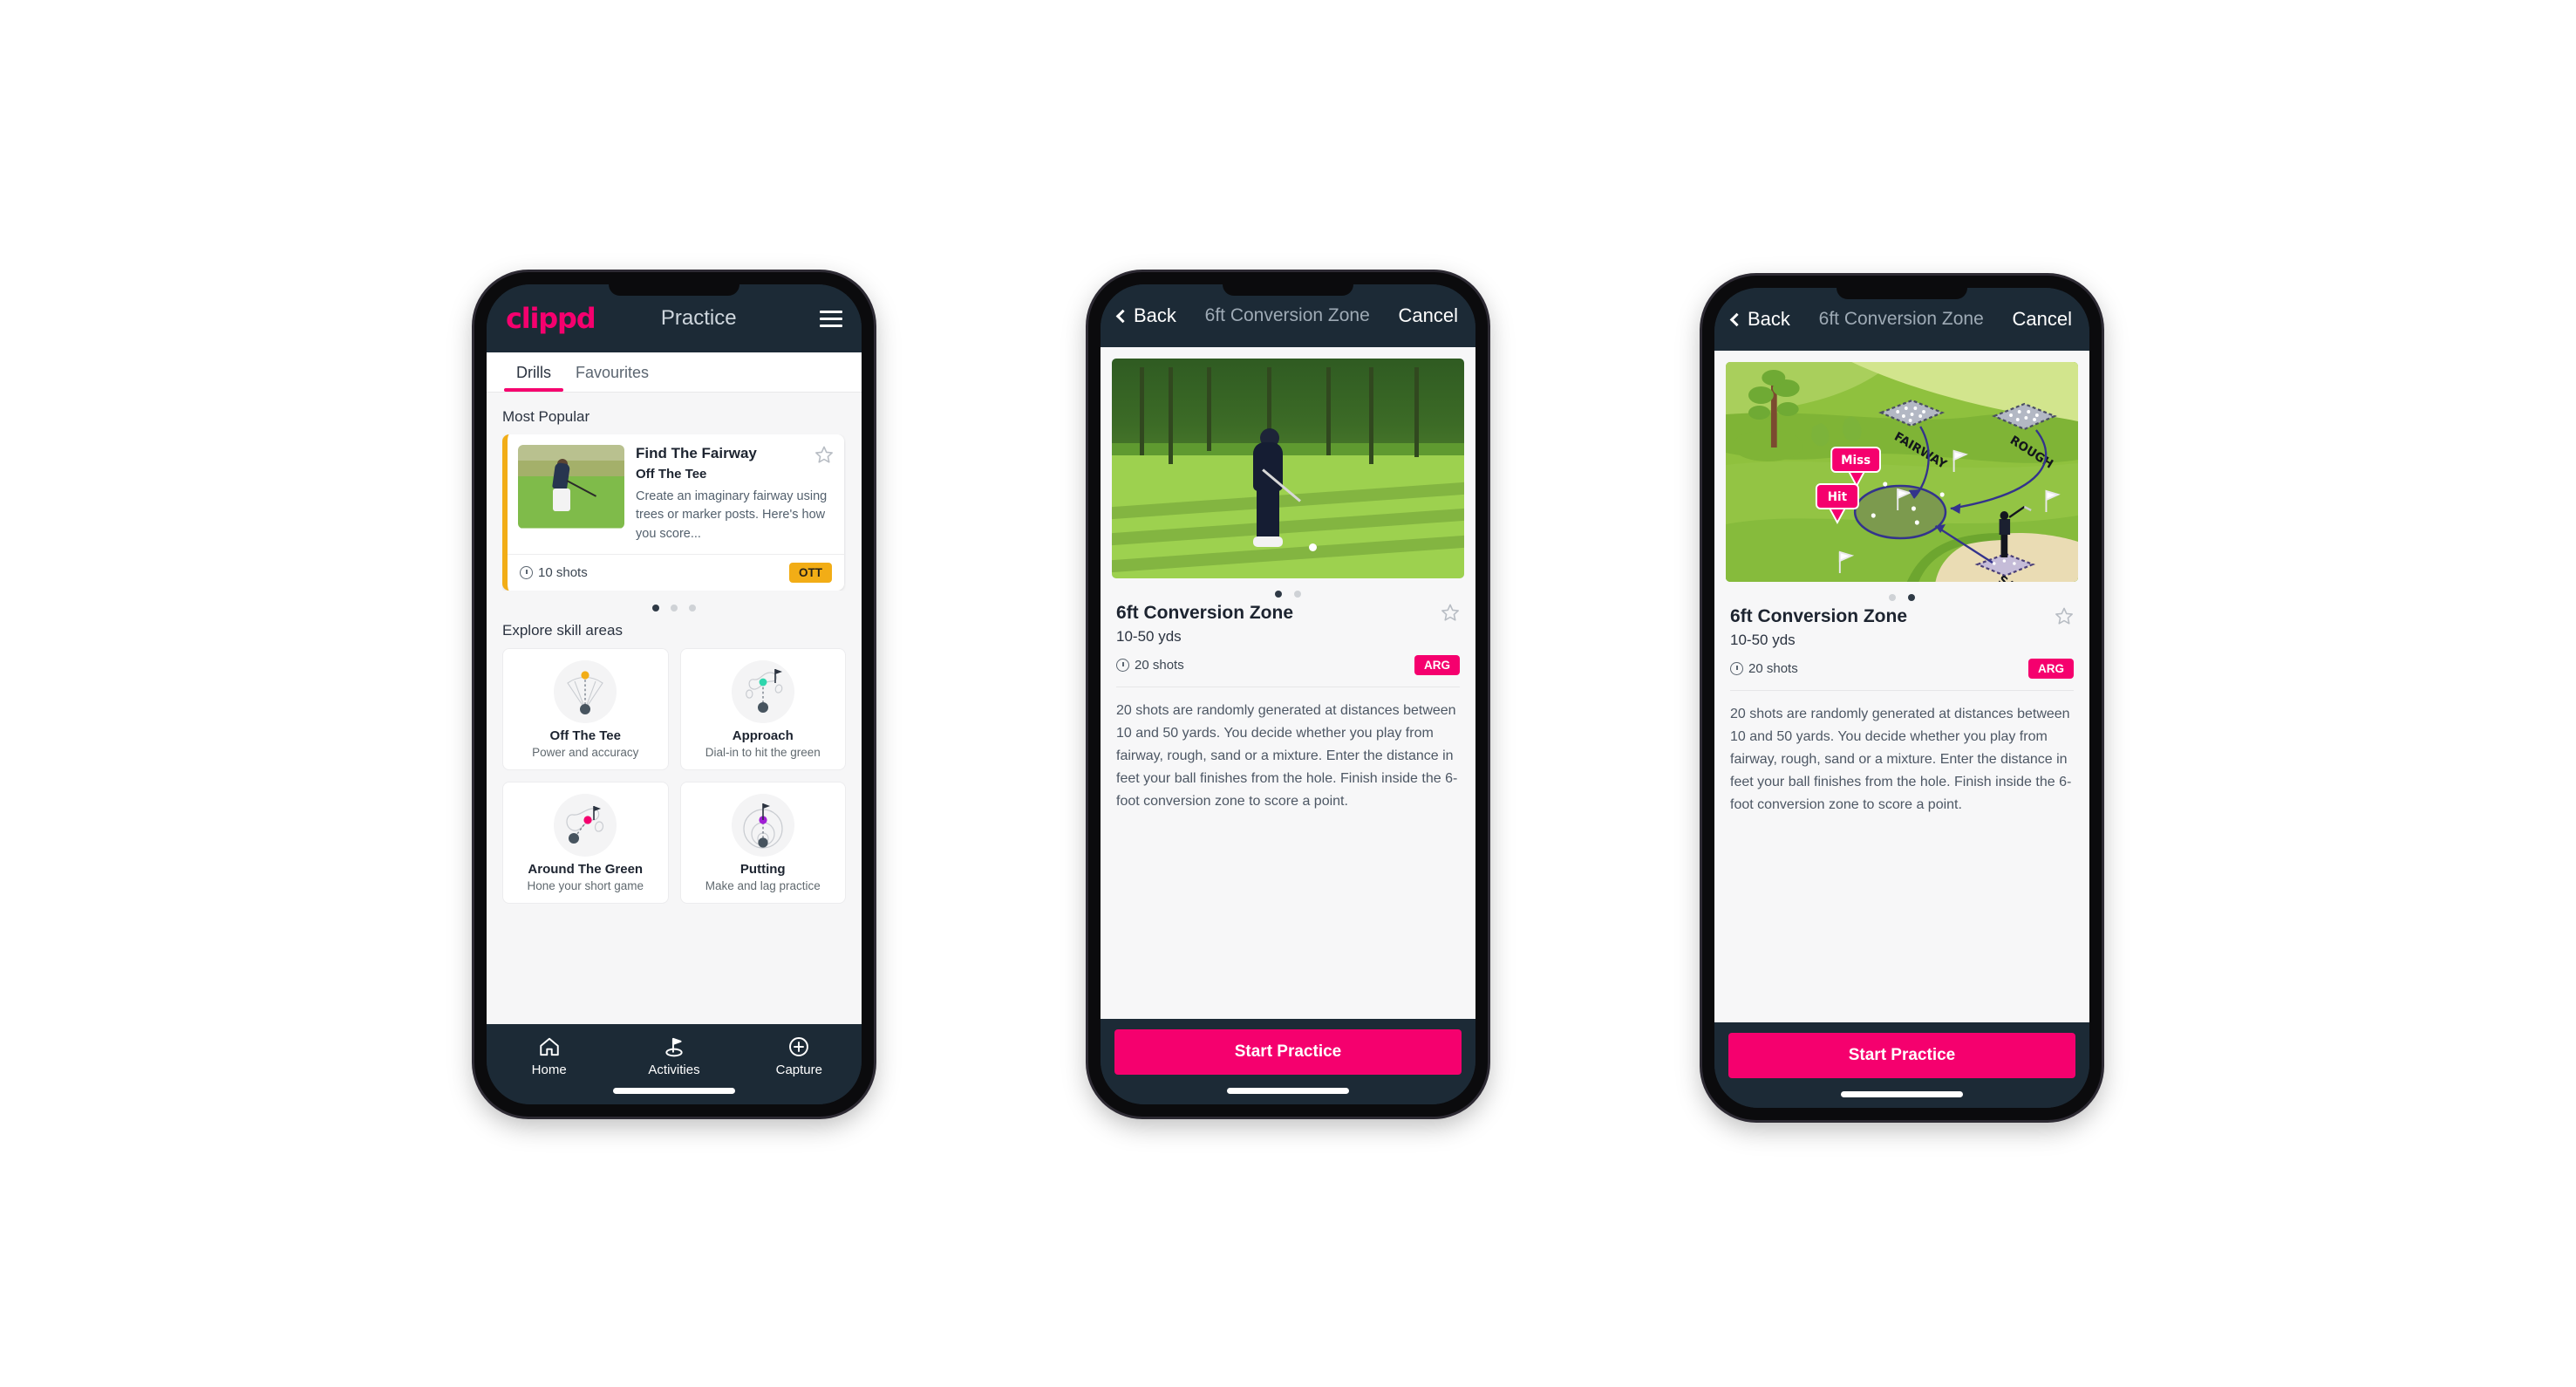  Describe the element at coordinates (549, 1069) in the screenshot. I see `nav-label: Home` at that location.